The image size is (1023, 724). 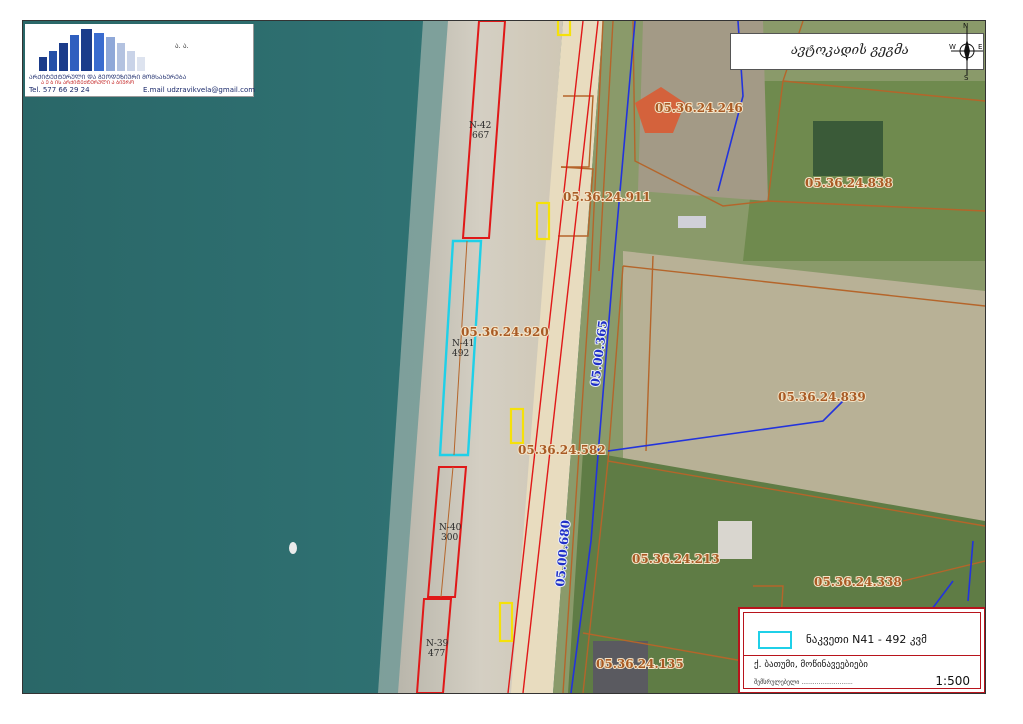 I want to click on plot-N-39-area: 477, so click(x=436, y=654).